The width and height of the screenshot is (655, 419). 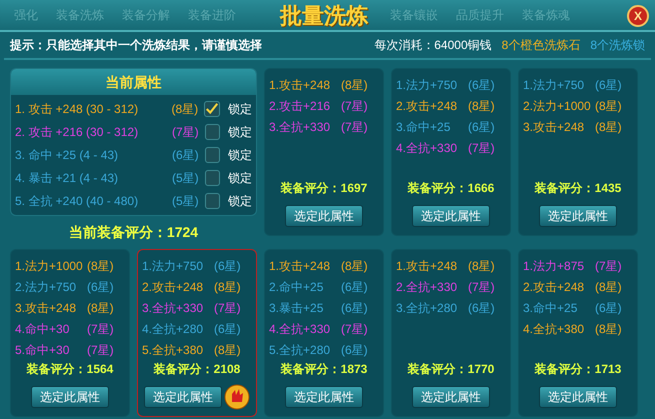 What do you see at coordinates (451, 333) in the screenshot?
I see `result-card: 1.攻击+248 (8星) 2.全抗+330 (7星) 3.全抗+280 (6星) 装备评分：1770 选定此属性` at bounding box center [451, 333].